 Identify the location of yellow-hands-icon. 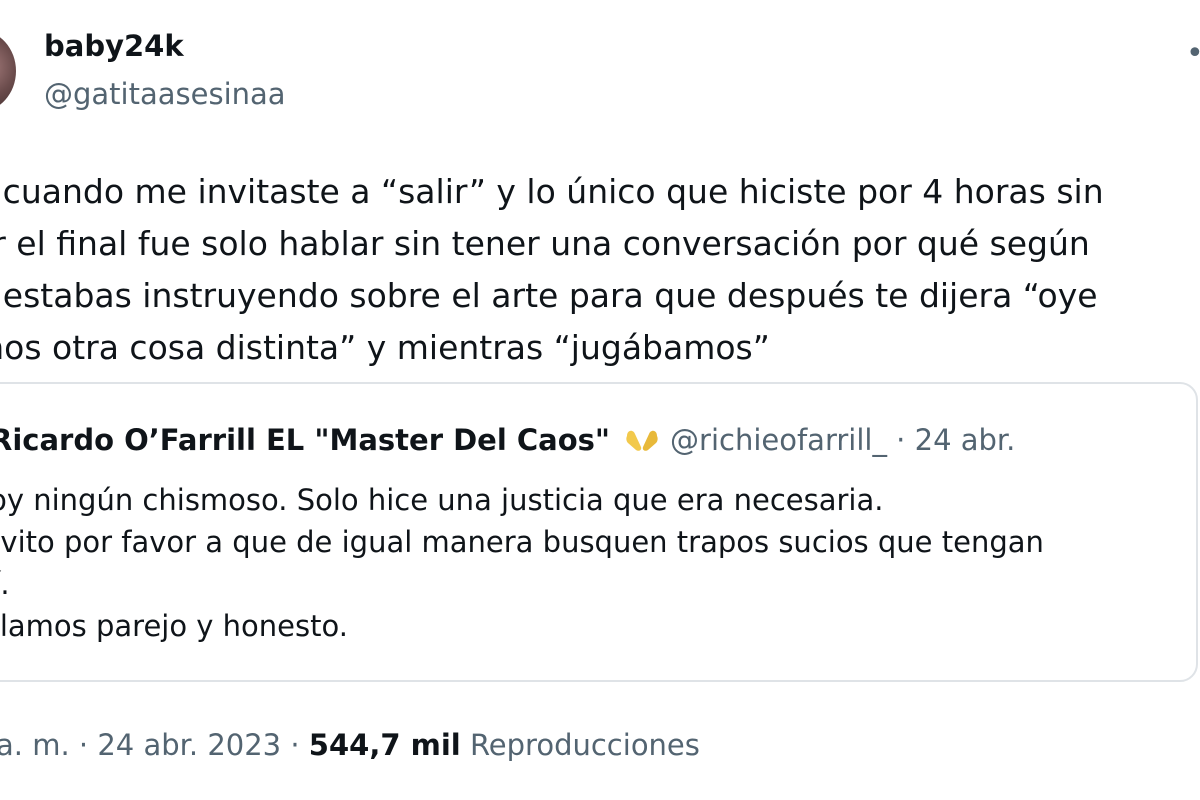
(642, 438).